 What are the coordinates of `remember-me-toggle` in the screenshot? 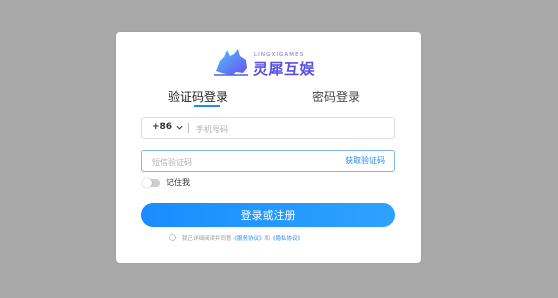 It's located at (151, 183).